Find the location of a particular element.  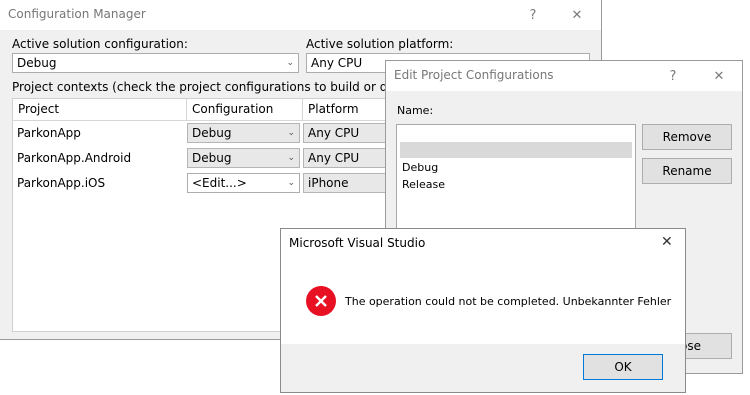

message-box-title: Microsoft Visual Studio is located at coordinates (357, 243).